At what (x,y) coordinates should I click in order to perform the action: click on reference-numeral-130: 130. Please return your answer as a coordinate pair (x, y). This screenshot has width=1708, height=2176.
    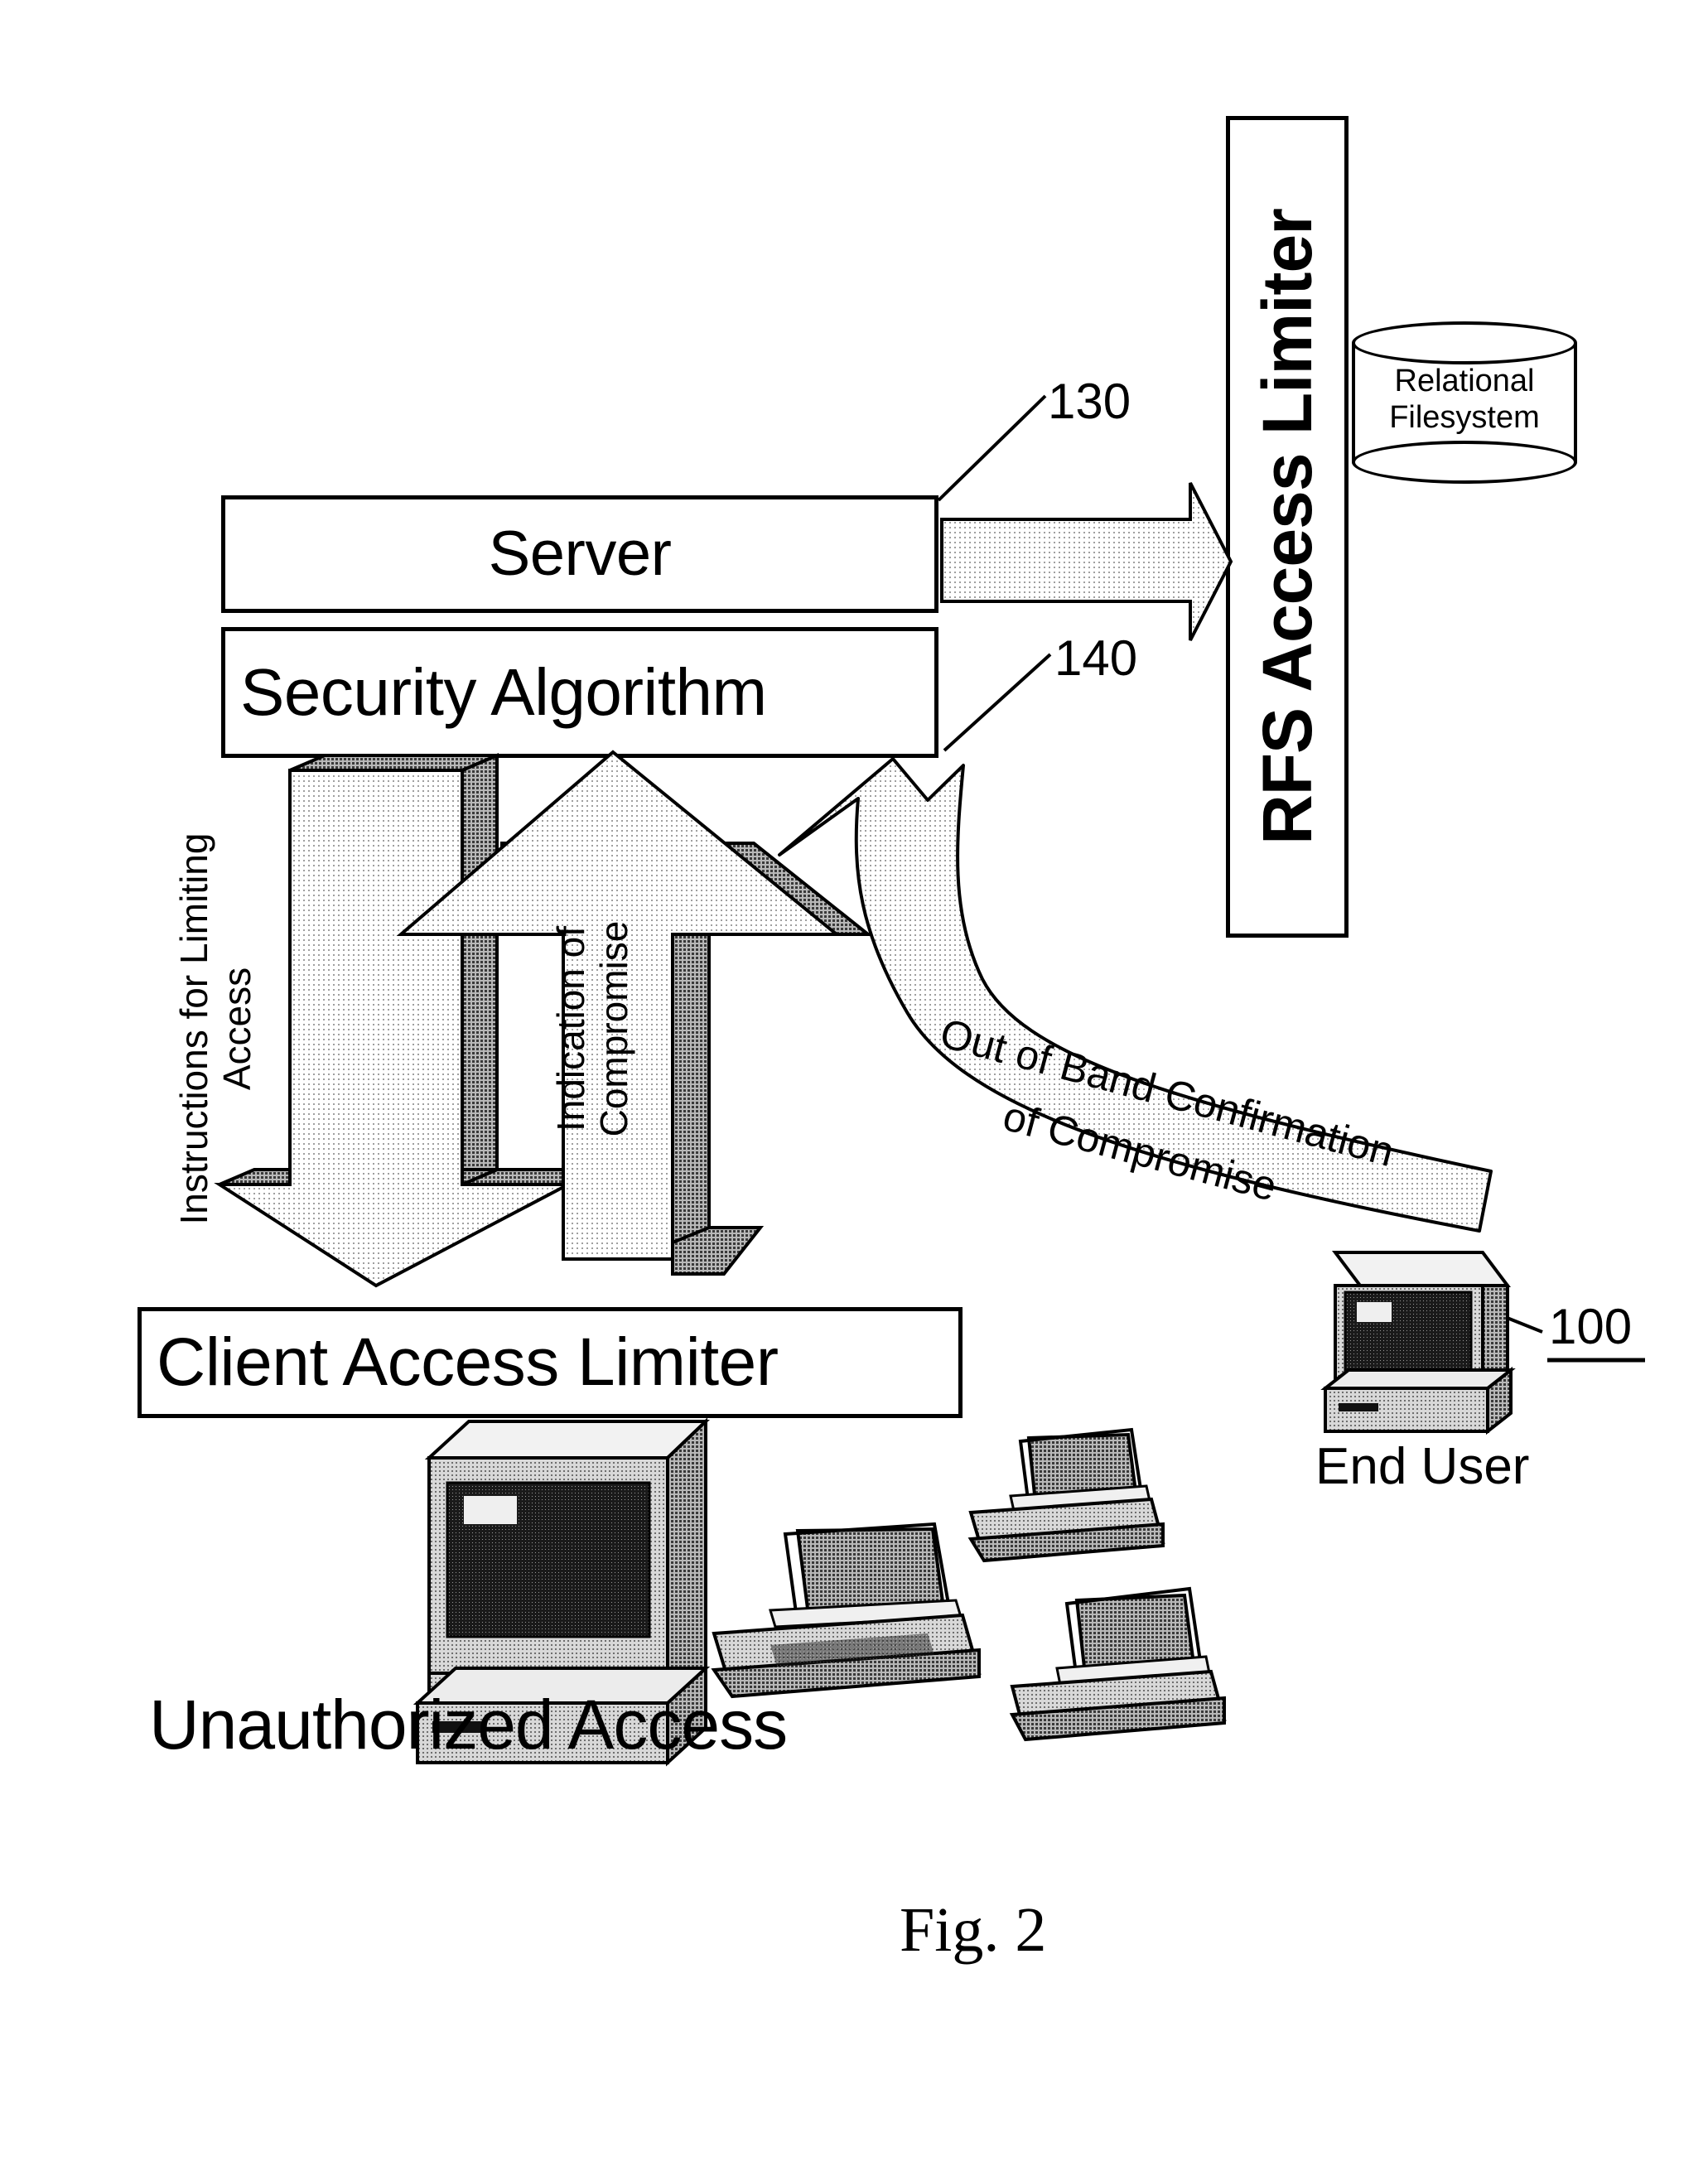
    Looking at the image, I should click on (1089, 401).